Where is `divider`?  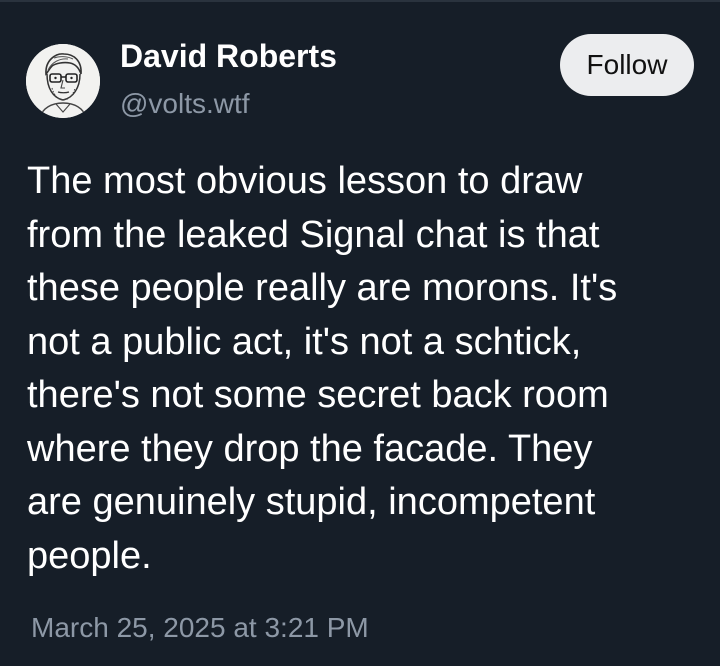
divider is located at coordinates (360, 1).